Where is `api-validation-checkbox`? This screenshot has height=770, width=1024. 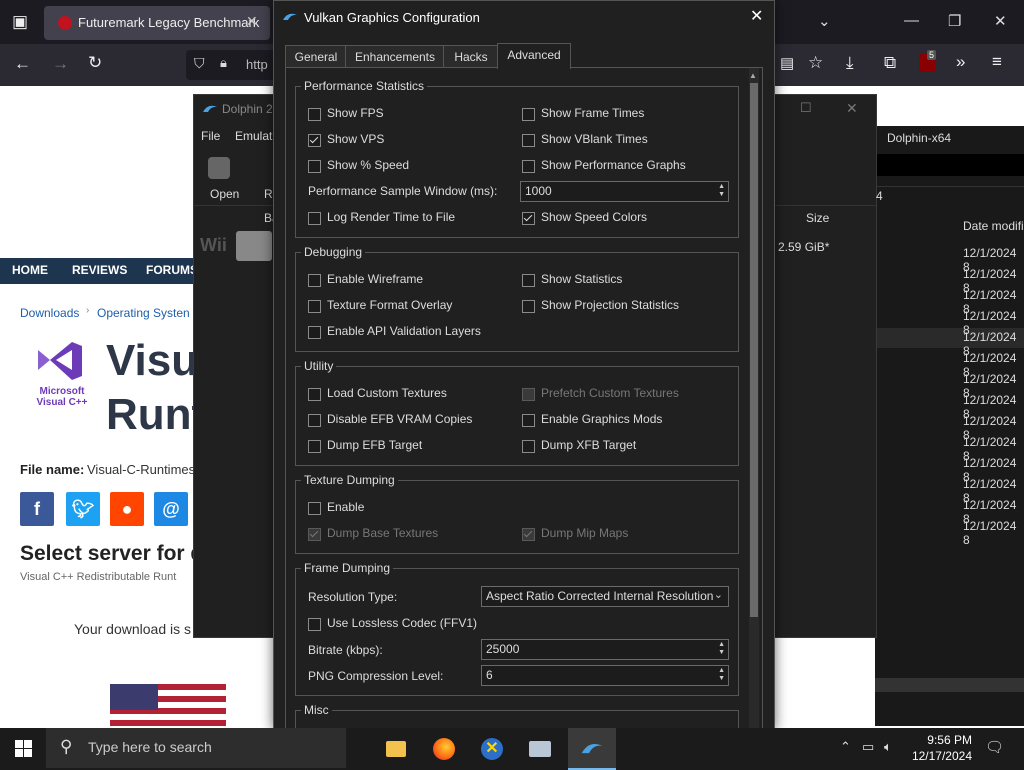 api-validation-checkbox is located at coordinates (314, 332).